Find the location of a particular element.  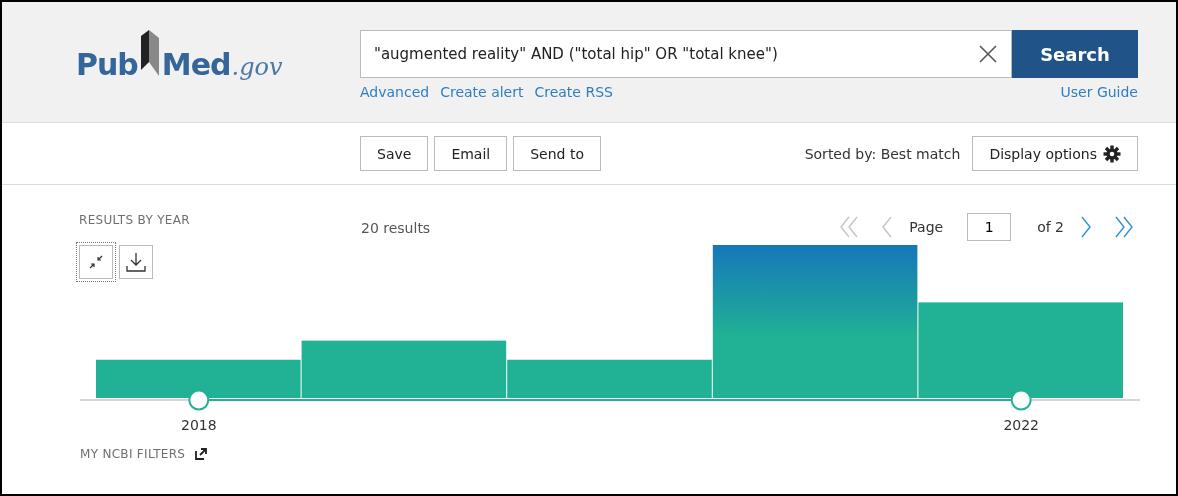

collapse-icon is located at coordinates (96, 262).